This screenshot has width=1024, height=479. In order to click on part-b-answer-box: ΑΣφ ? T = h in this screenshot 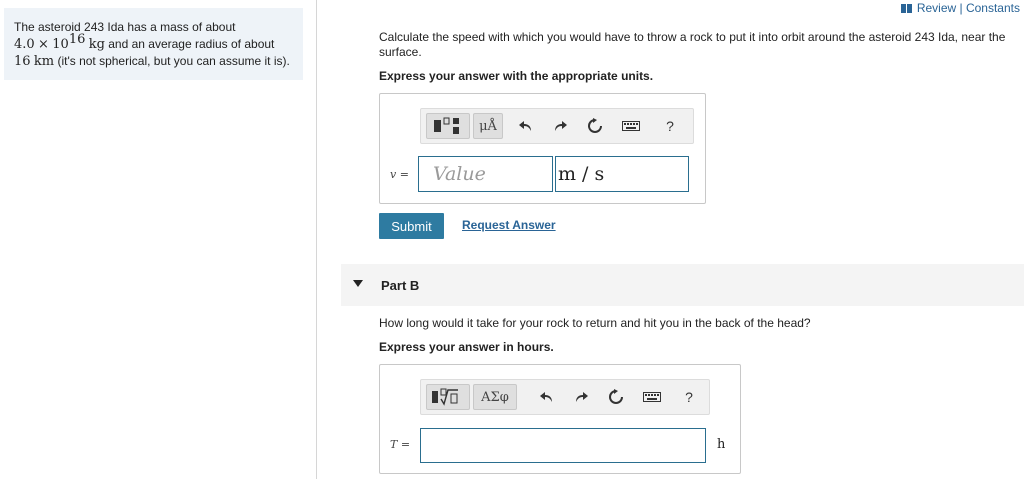, I will do `click(560, 419)`.